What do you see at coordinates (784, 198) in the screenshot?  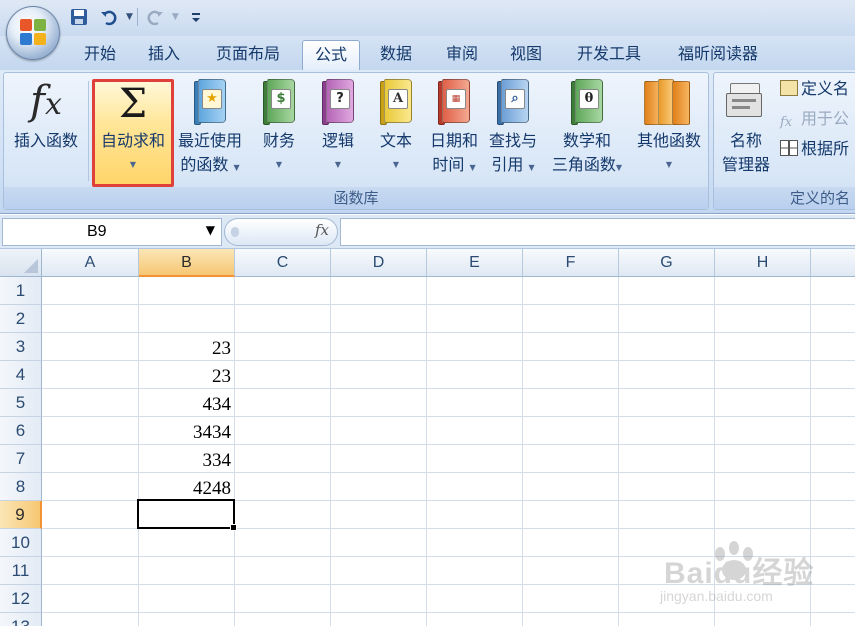 I see `defined-names-group-label: 定义的名` at bounding box center [784, 198].